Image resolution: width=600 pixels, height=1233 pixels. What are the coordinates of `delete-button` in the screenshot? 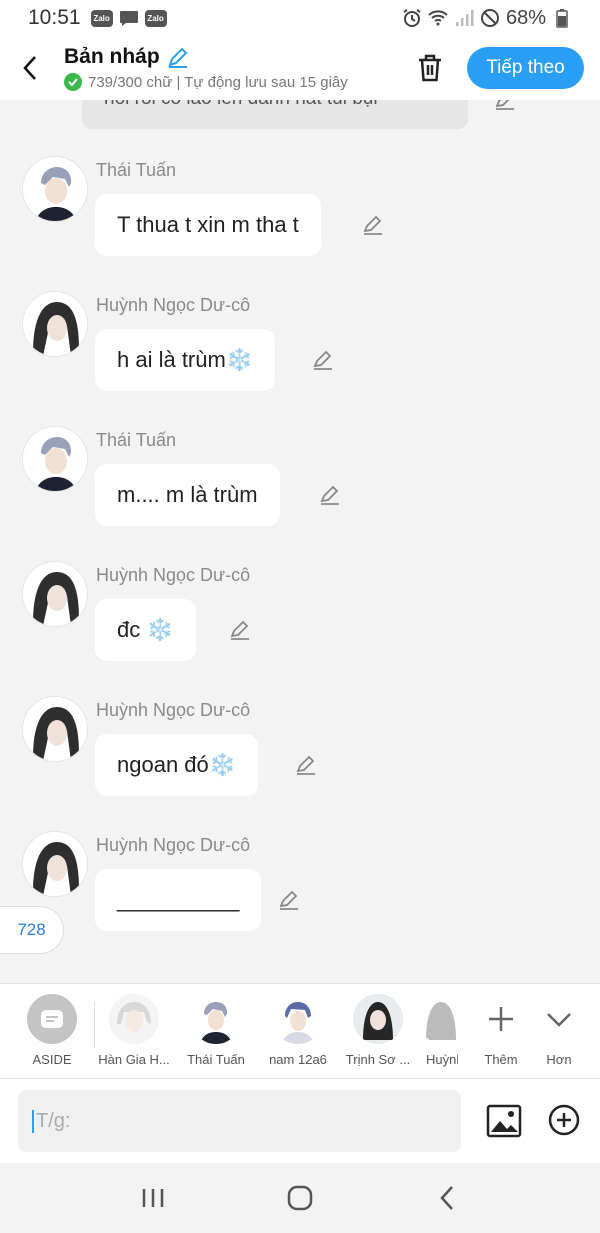 It's located at (430, 68).